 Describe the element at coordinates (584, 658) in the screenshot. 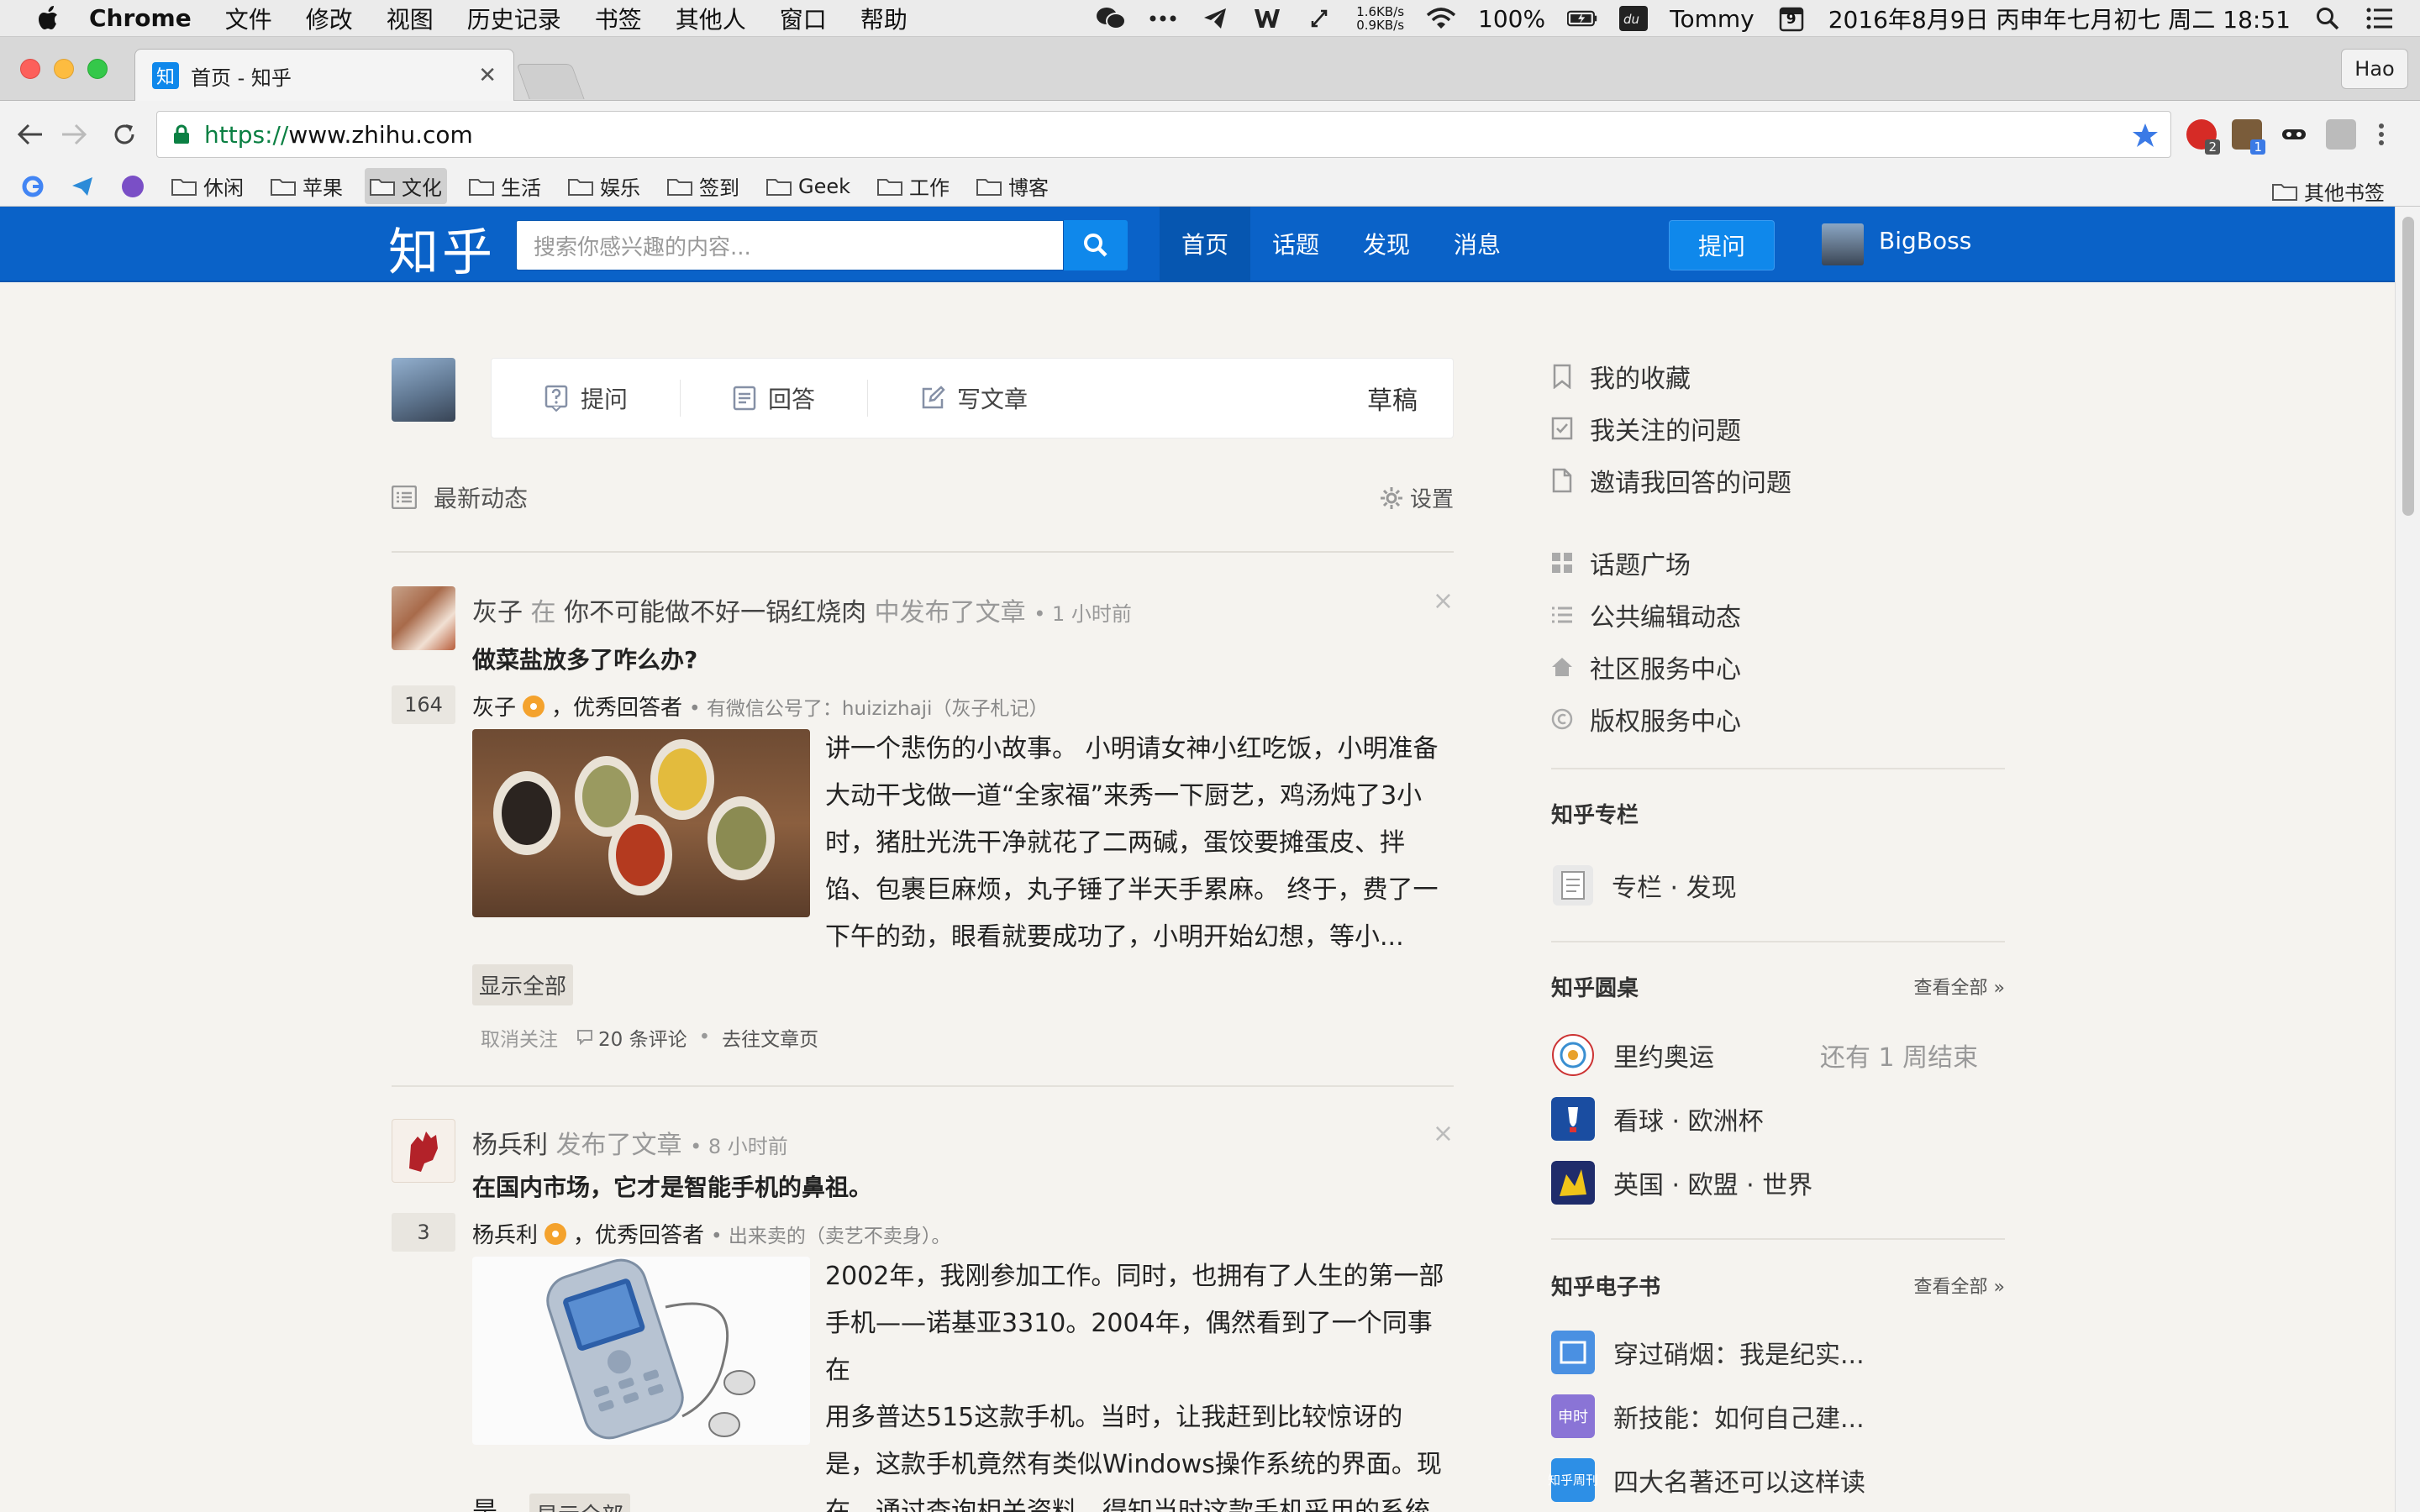

I see `feed-item-title: 做菜盐放多了咋么办?` at that location.